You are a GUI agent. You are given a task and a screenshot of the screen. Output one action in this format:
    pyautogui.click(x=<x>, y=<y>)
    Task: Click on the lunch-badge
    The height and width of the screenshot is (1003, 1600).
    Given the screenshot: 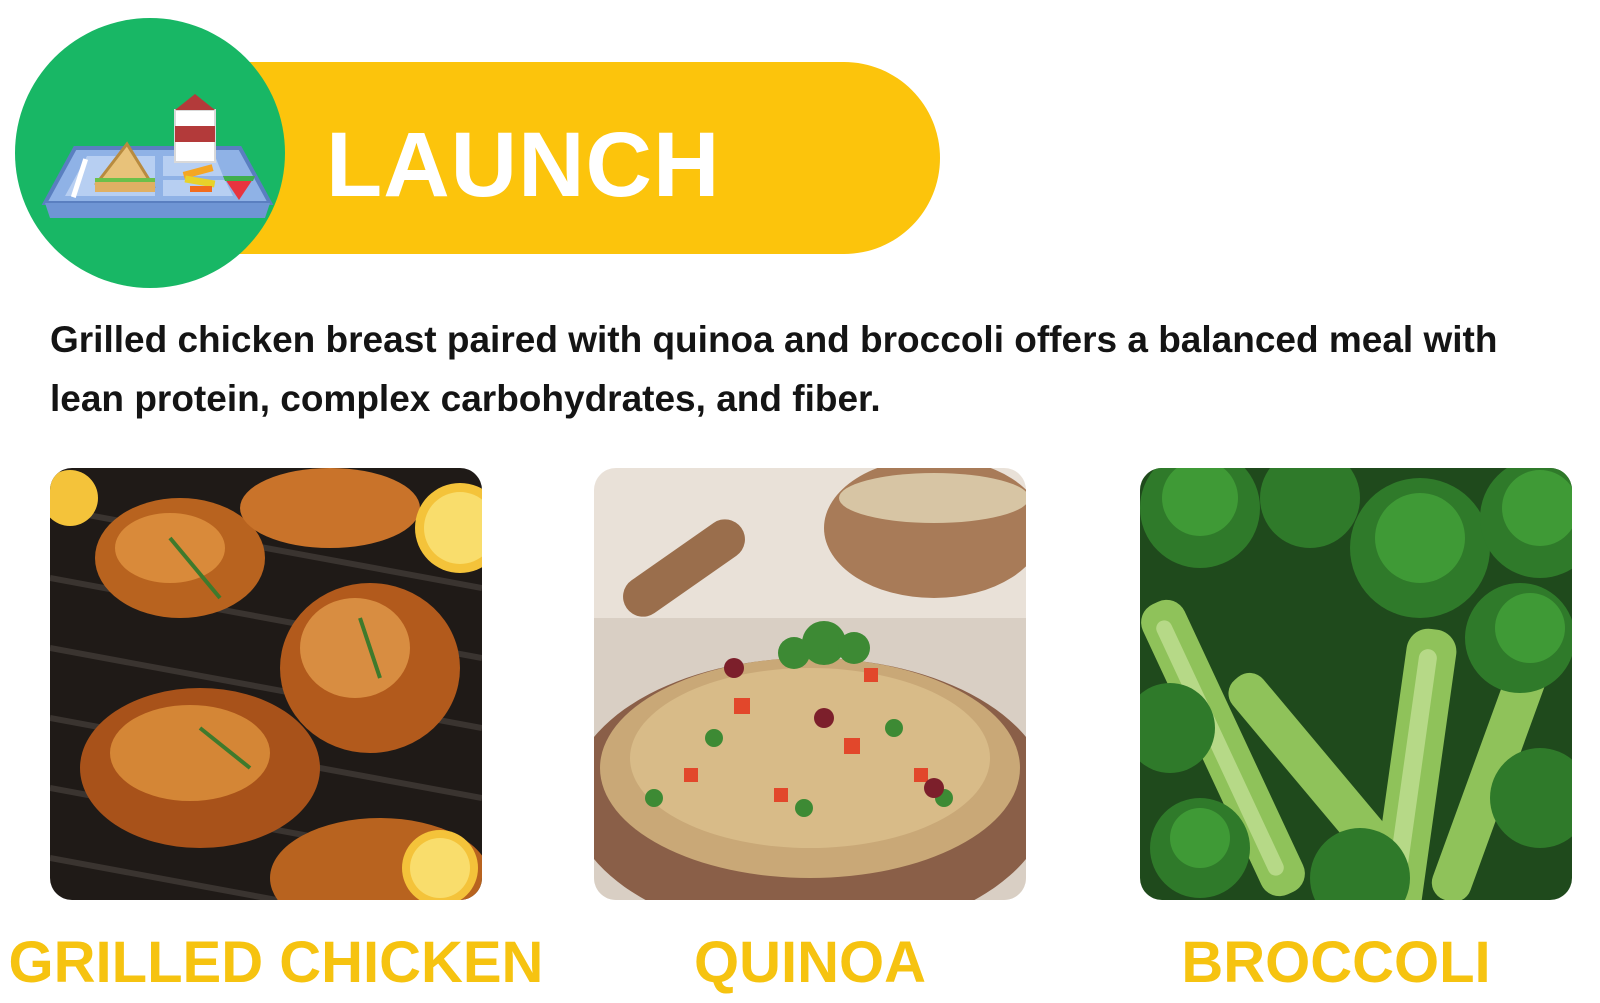 What is the action you would take?
    pyautogui.click(x=150, y=153)
    